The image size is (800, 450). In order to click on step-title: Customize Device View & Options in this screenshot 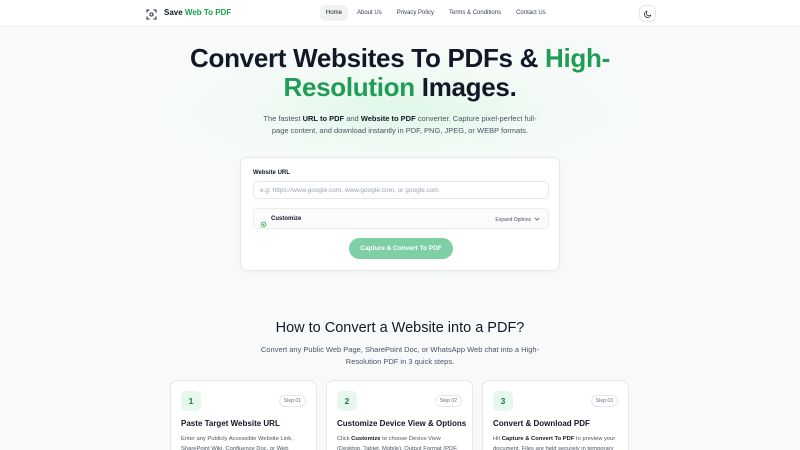, I will do `click(402, 423)`.